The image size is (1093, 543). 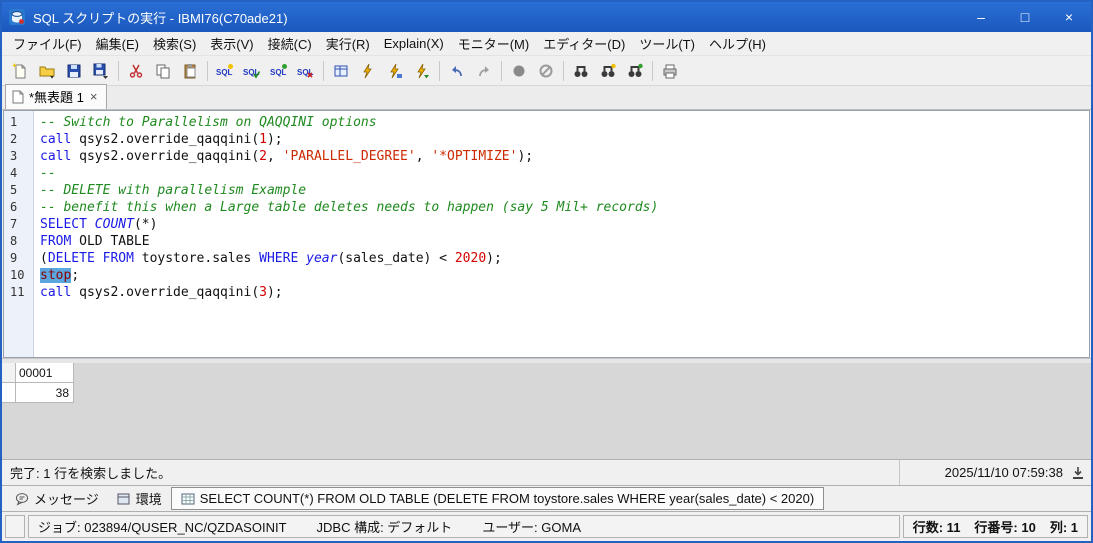 What do you see at coordinates (66, 499) in the screenshot?
I see `tab-messages-label: メッセージ` at bounding box center [66, 499].